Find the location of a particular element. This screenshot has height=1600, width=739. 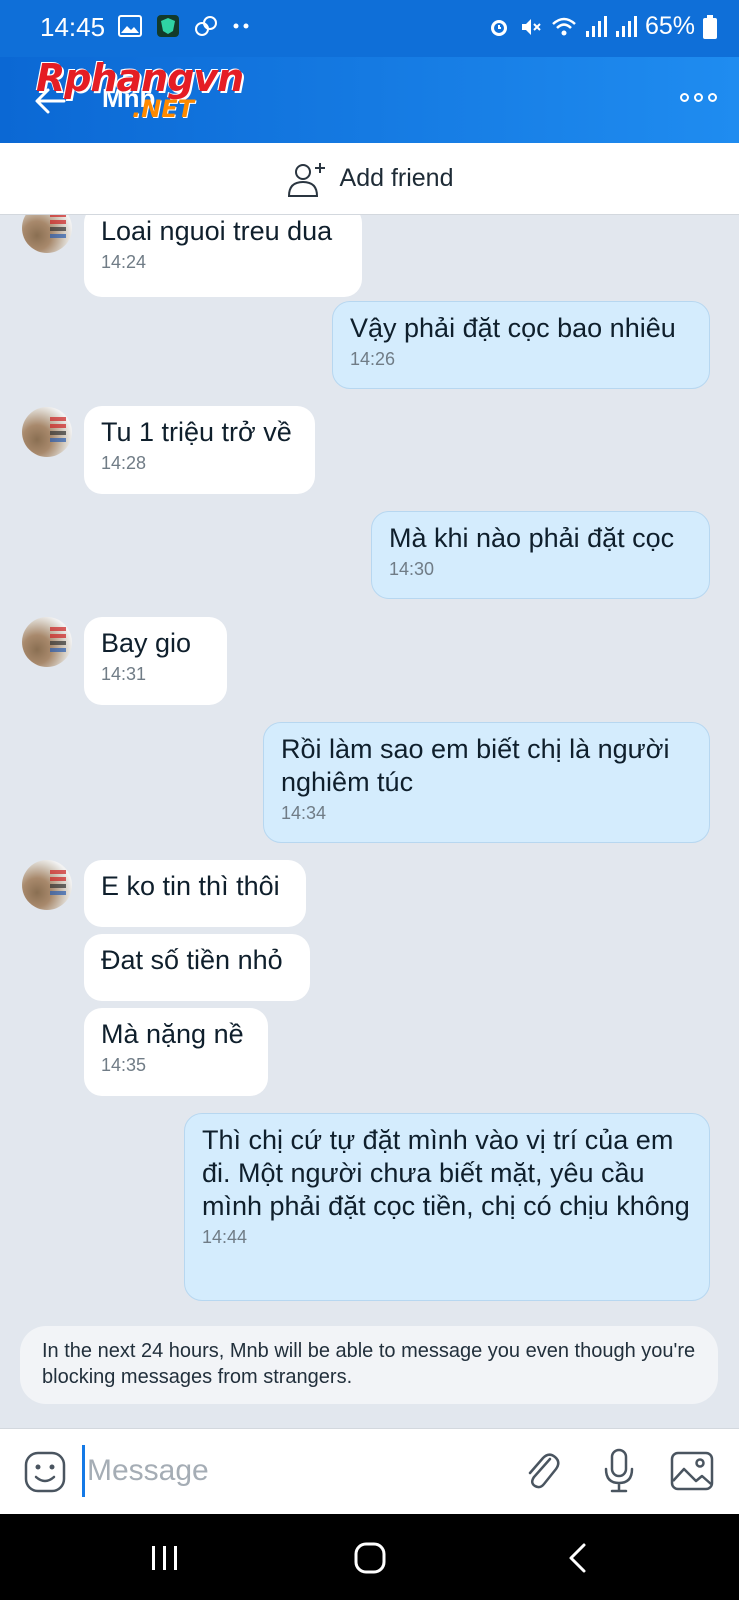

message-outgoing: Vậy phải đặt cọc bao nhiêu 14:26 is located at coordinates (521, 345).